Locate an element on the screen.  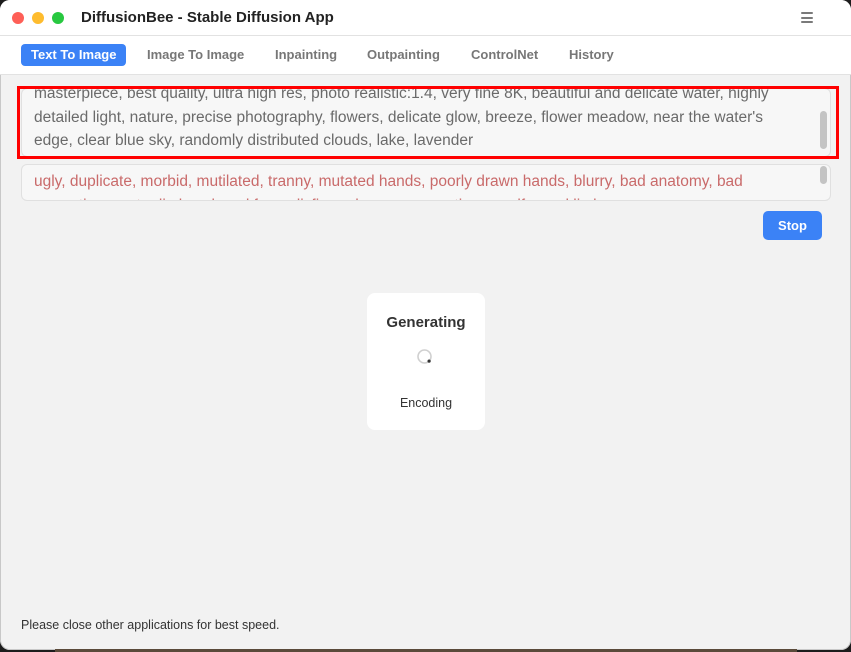
stop-button: Stop is located at coordinates (792, 225).